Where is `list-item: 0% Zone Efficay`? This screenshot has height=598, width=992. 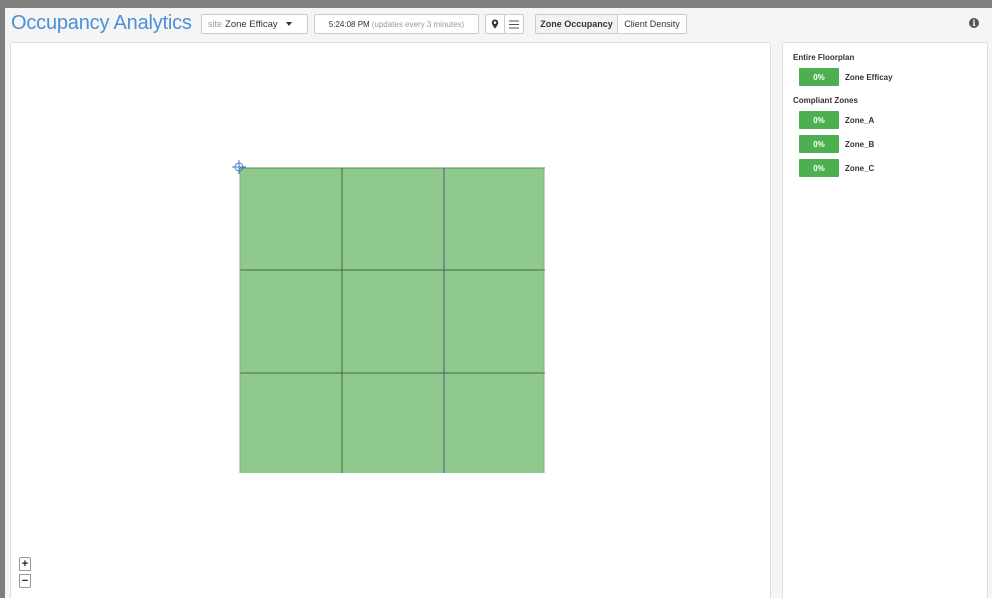 list-item: 0% Zone Efficay is located at coordinates (885, 77).